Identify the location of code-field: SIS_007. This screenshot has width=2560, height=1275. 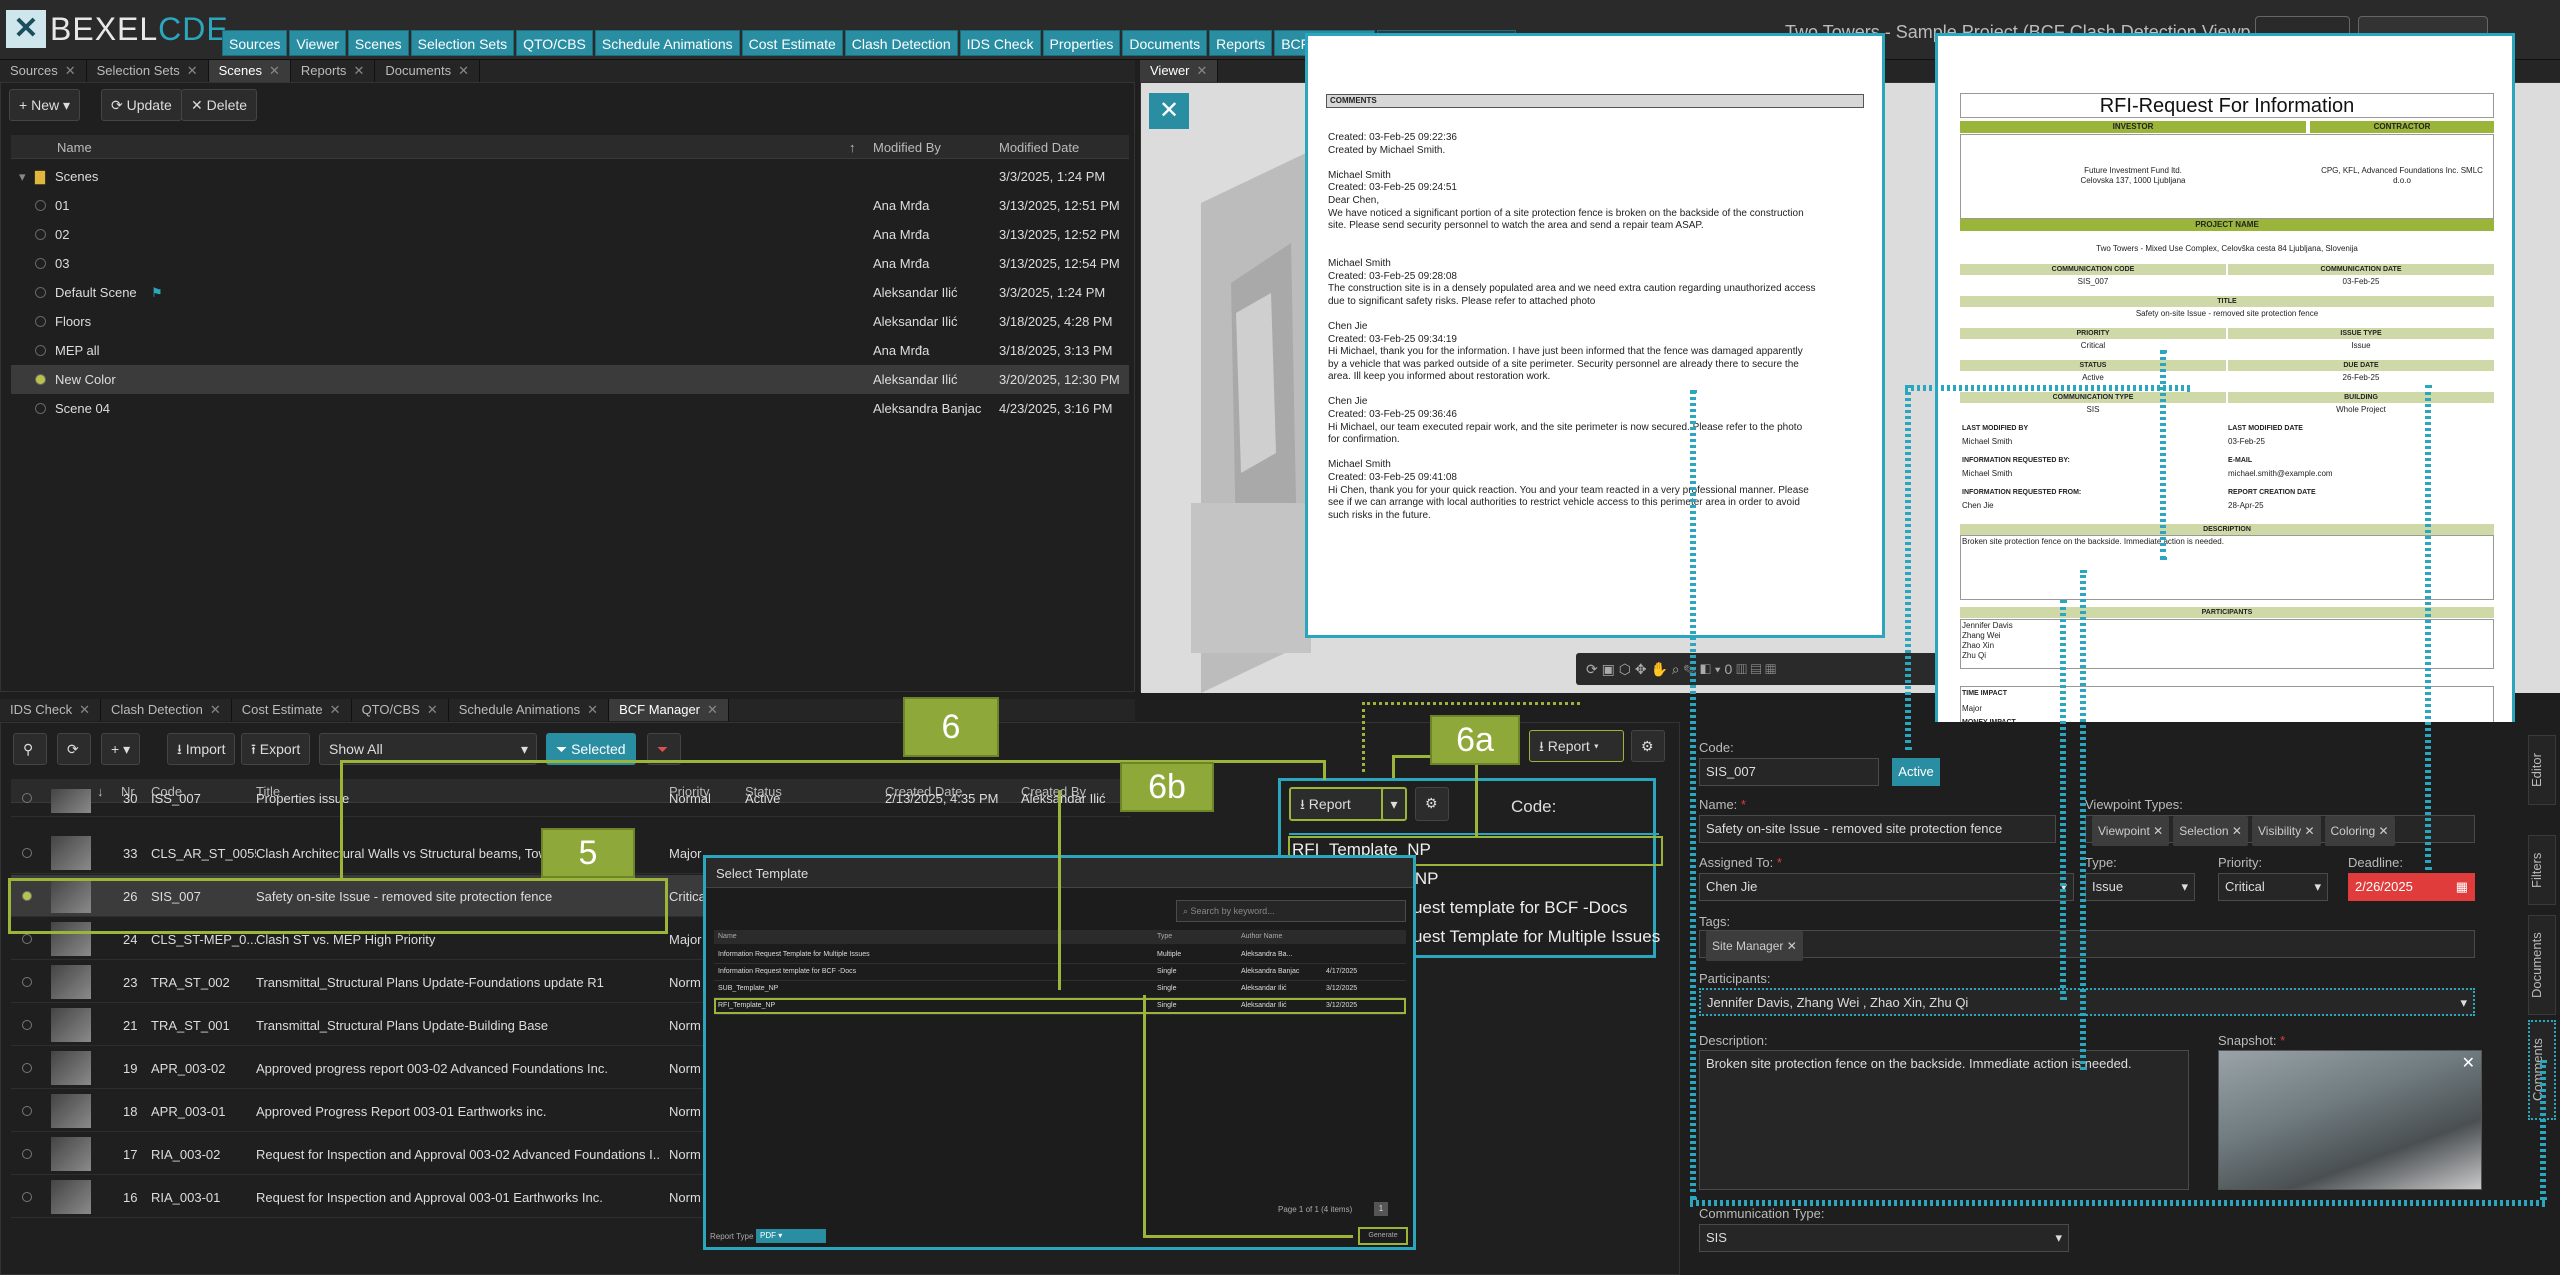
(1789, 772).